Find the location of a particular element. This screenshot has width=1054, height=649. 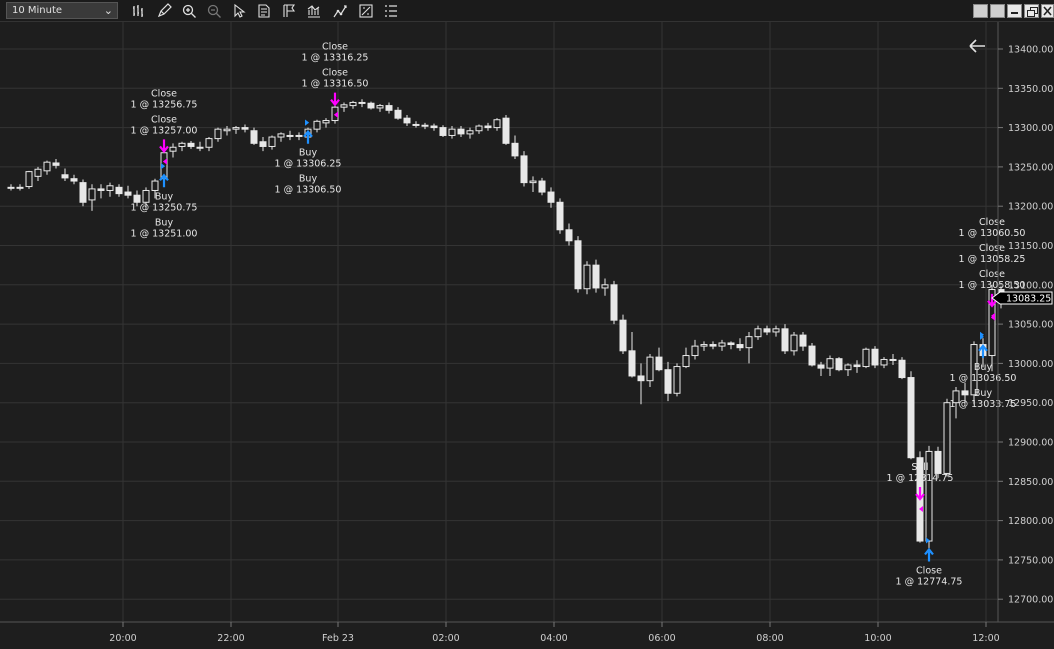

price-tick-label: 13050.00 is located at coordinates (1030, 325).